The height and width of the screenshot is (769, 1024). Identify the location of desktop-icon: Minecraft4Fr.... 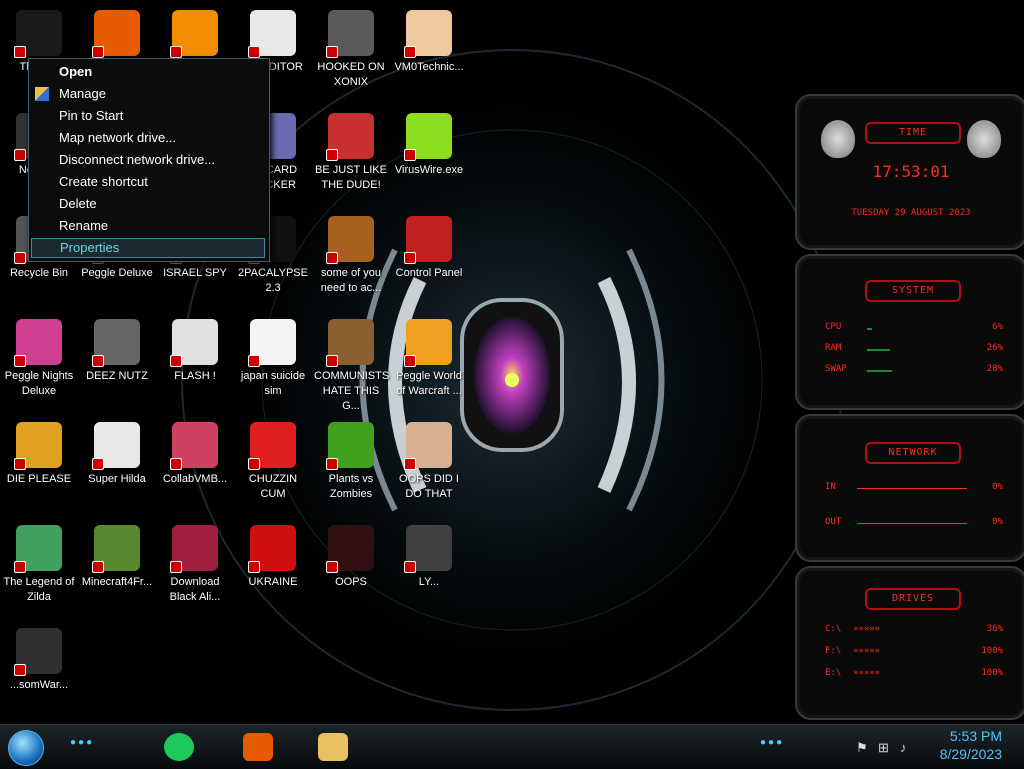
(117, 555).